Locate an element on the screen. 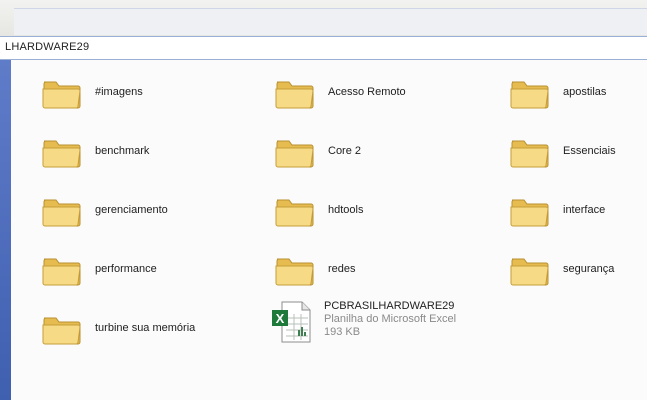 The height and width of the screenshot is (400, 647). task-pane-edge is located at coordinates (5, 230).